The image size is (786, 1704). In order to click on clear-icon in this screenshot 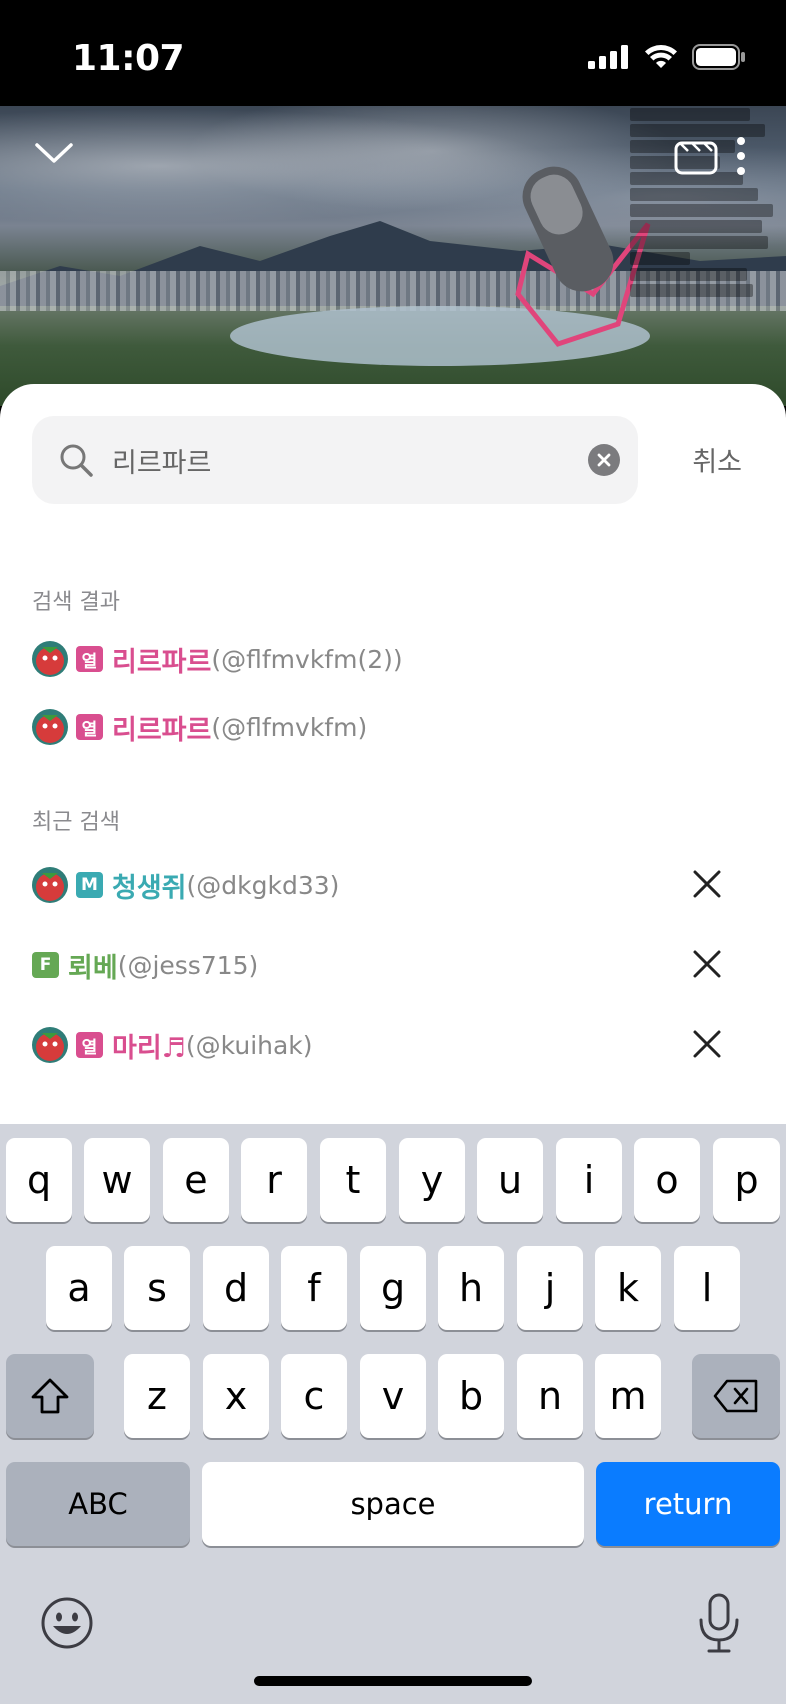, I will do `click(604, 460)`.